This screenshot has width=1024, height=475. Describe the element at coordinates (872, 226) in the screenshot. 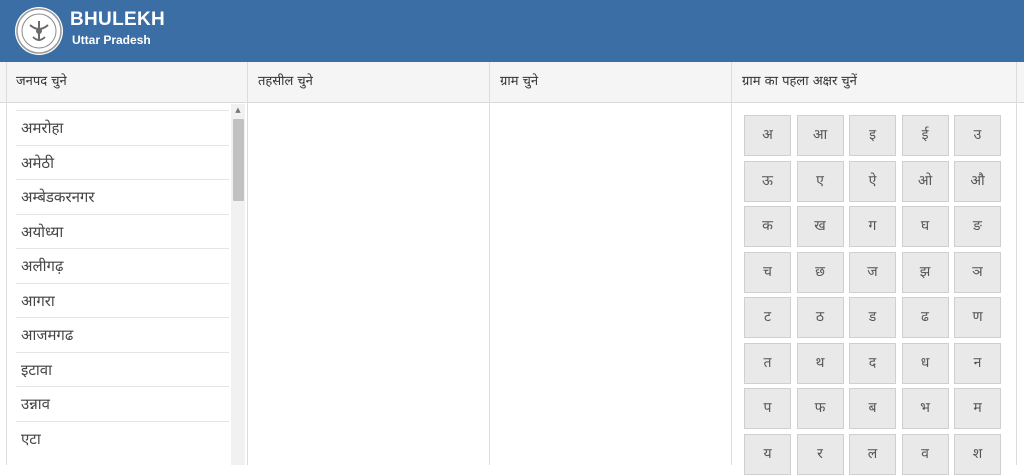

I see `letter-button: ग` at that location.